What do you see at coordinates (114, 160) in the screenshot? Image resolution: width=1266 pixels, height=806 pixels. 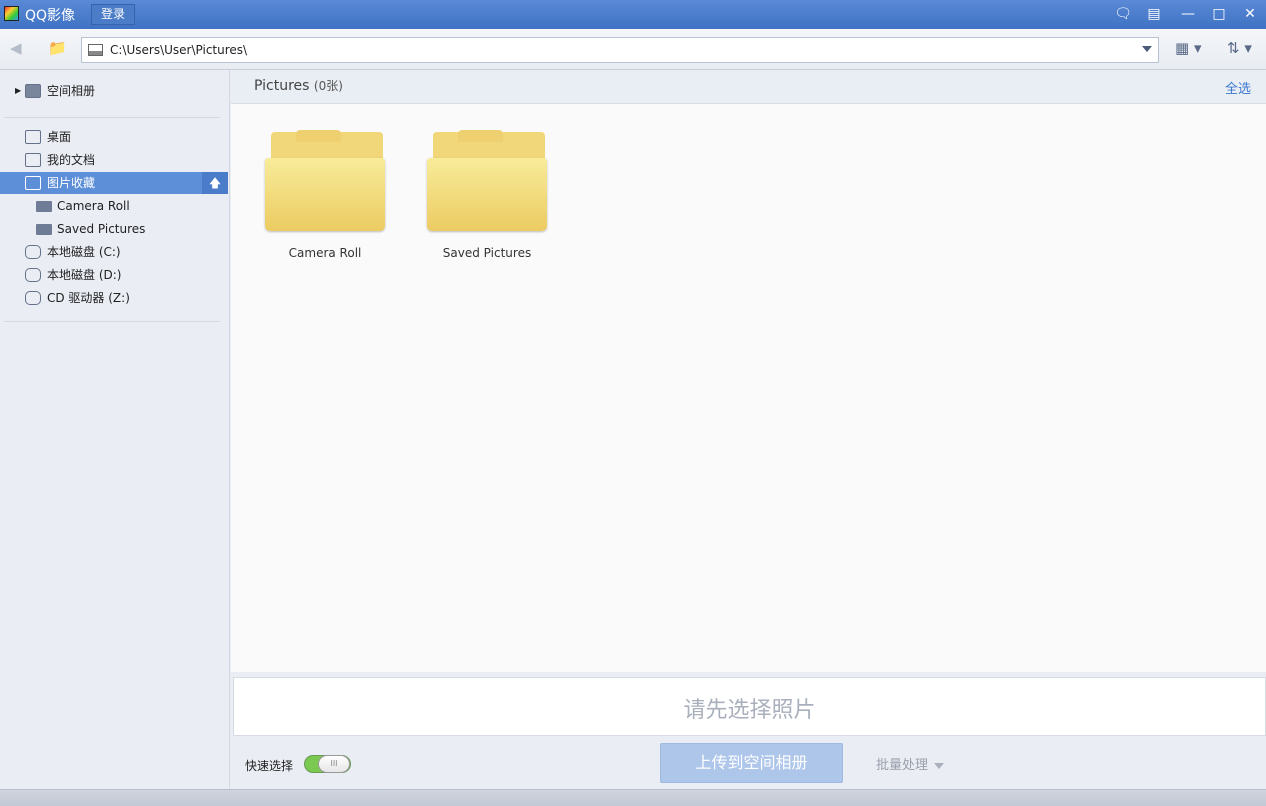 I see `sidebar-item-documents: 我的文档` at bounding box center [114, 160].